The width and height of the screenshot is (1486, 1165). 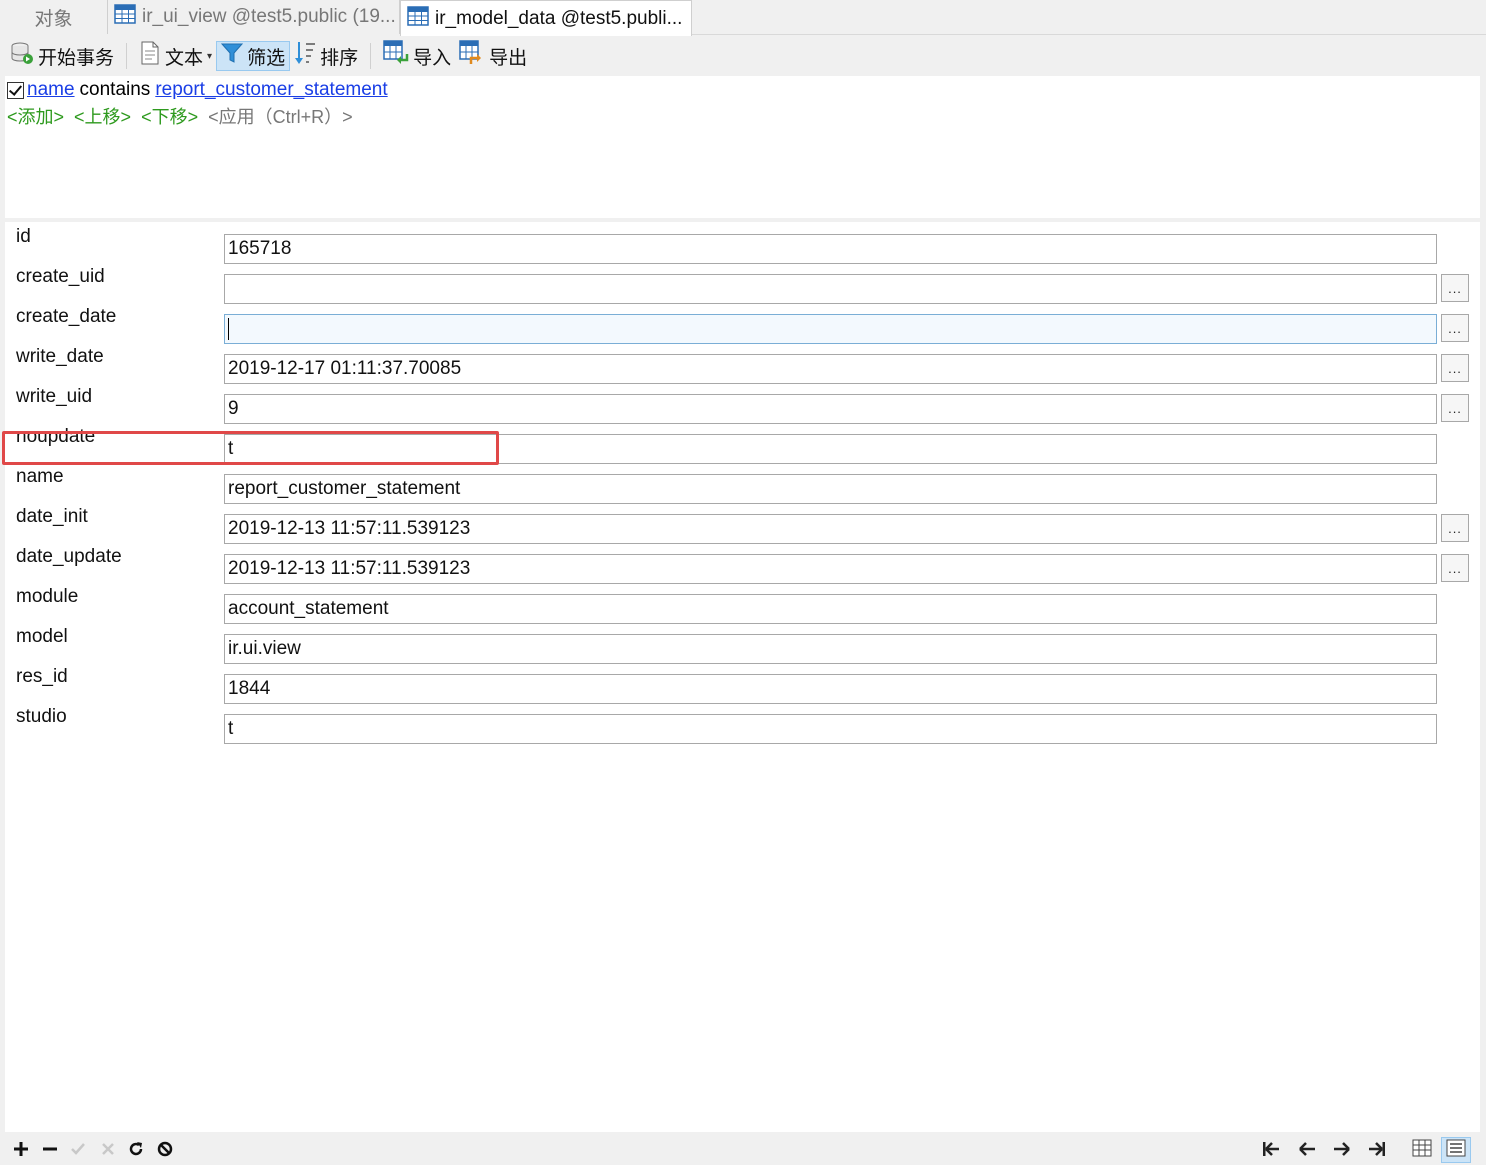 What do you see at coordinates (54, 396) in the screenshot?
I see `field-label: write_uid` at bounding box center [54, 396].